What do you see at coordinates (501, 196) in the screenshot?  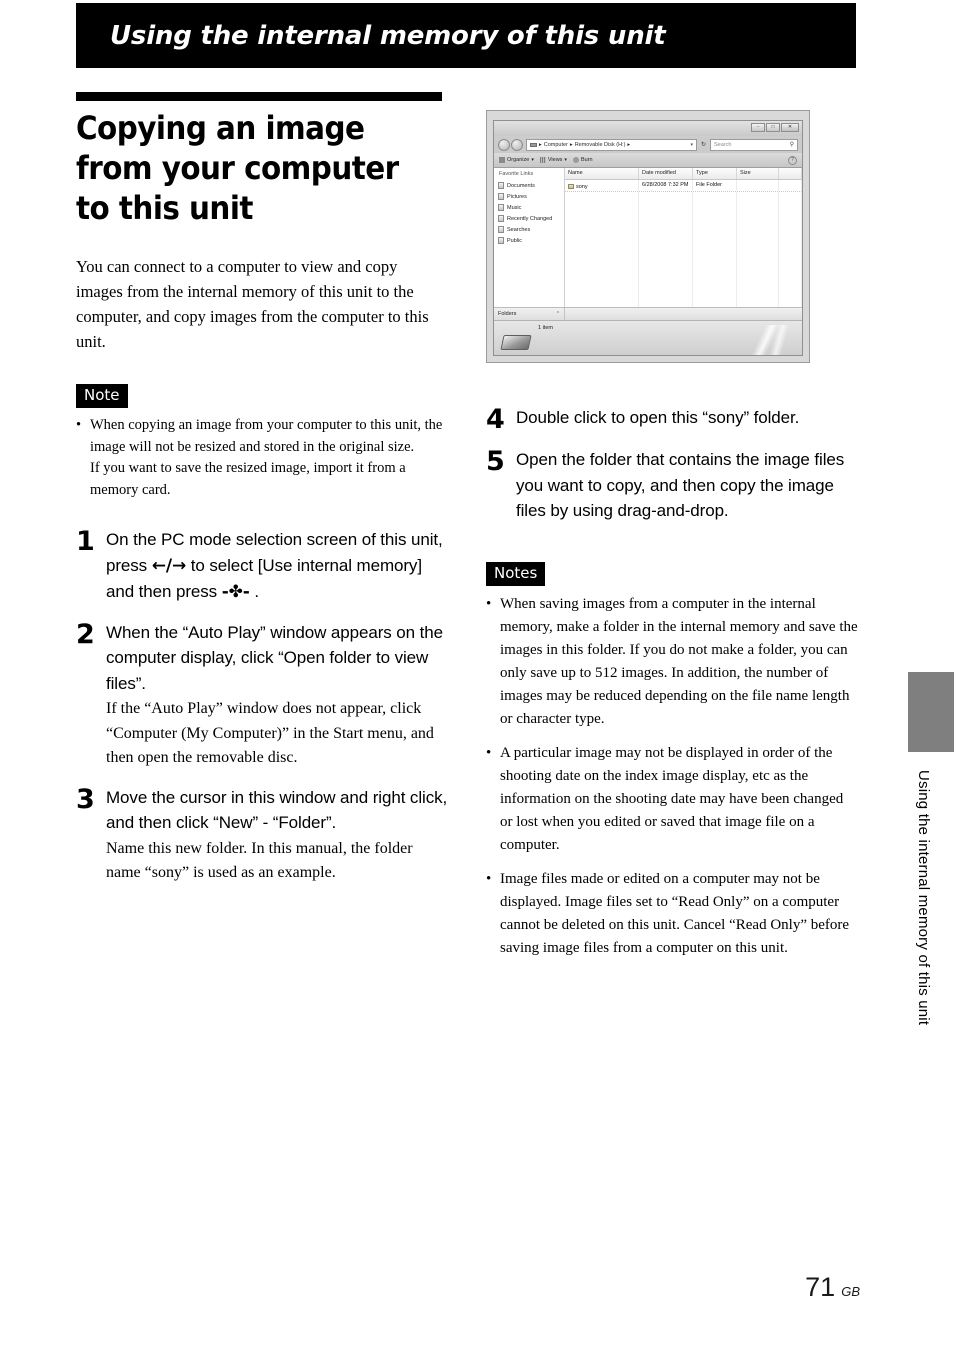 I see `pictures-icon` at bounding box center [501, 196].